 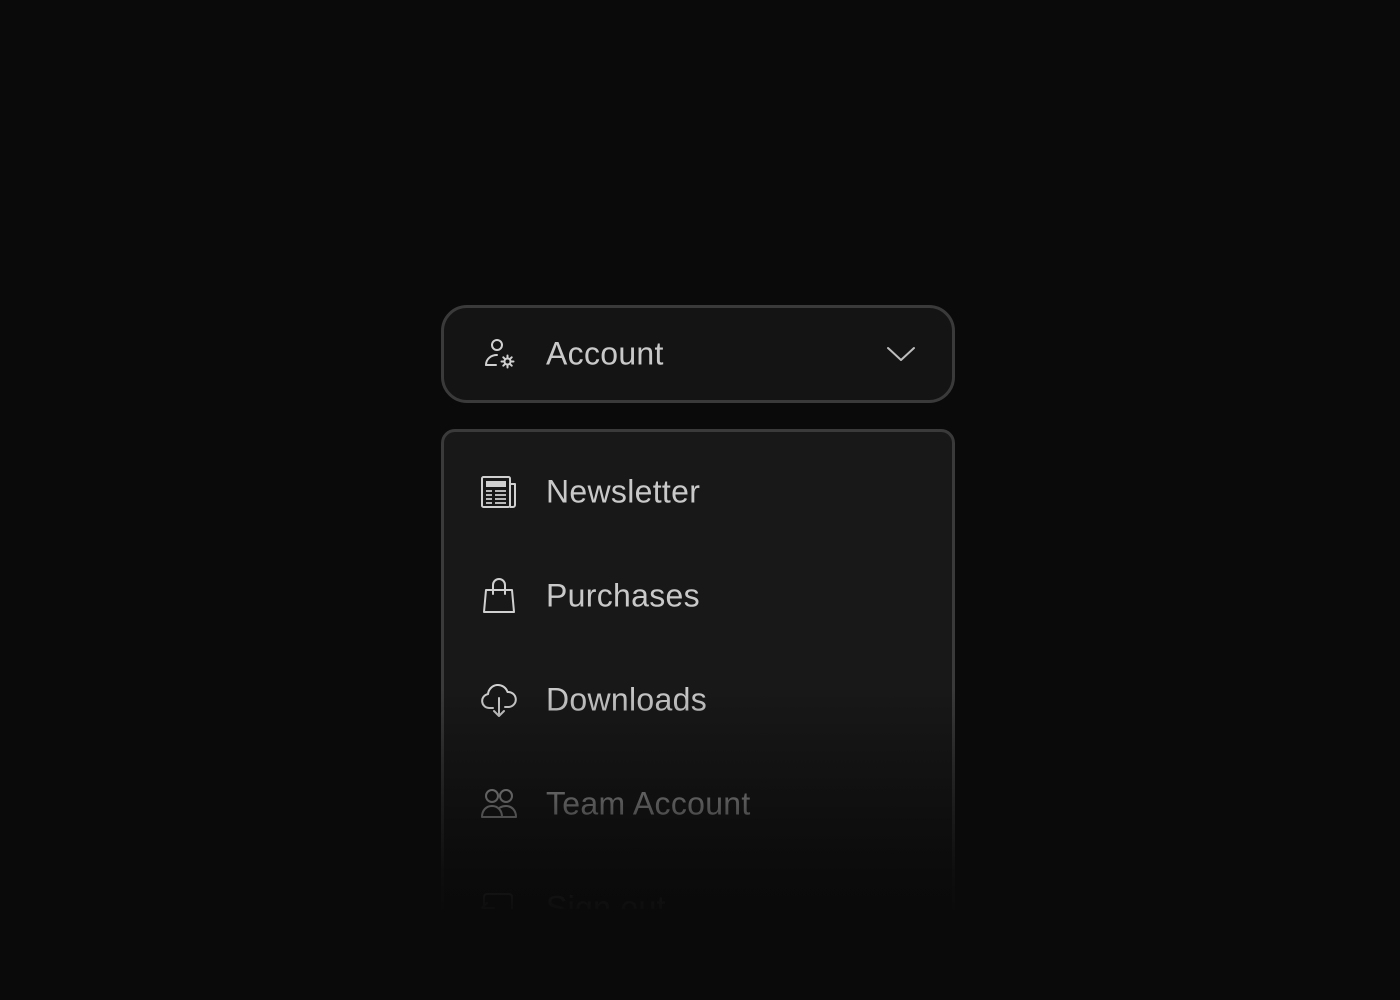 I want to click on user-settings-icon, so click(x=500, y=354).